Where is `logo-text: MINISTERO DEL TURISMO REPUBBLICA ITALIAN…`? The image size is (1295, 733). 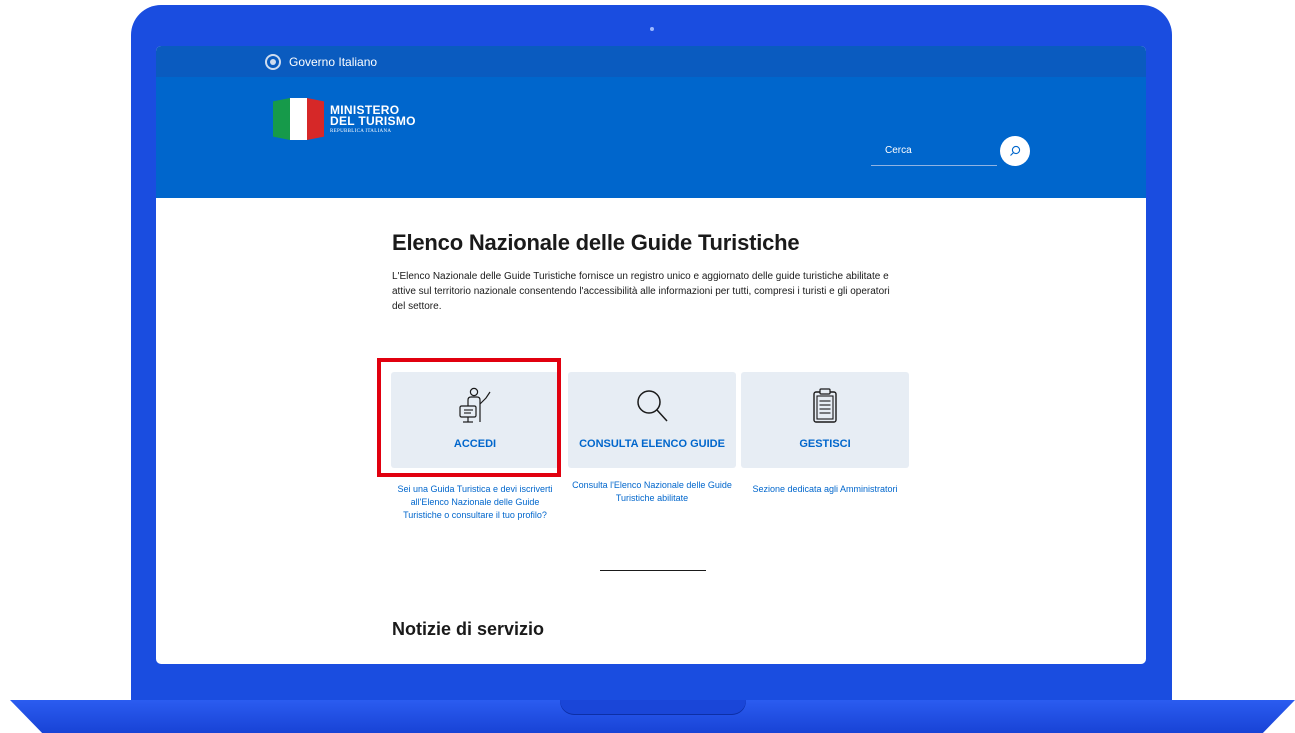 logo-text: MINISTERO DEL TURISMO REPUBBLICA ITALIAN… is located at coordinates (373, 119).